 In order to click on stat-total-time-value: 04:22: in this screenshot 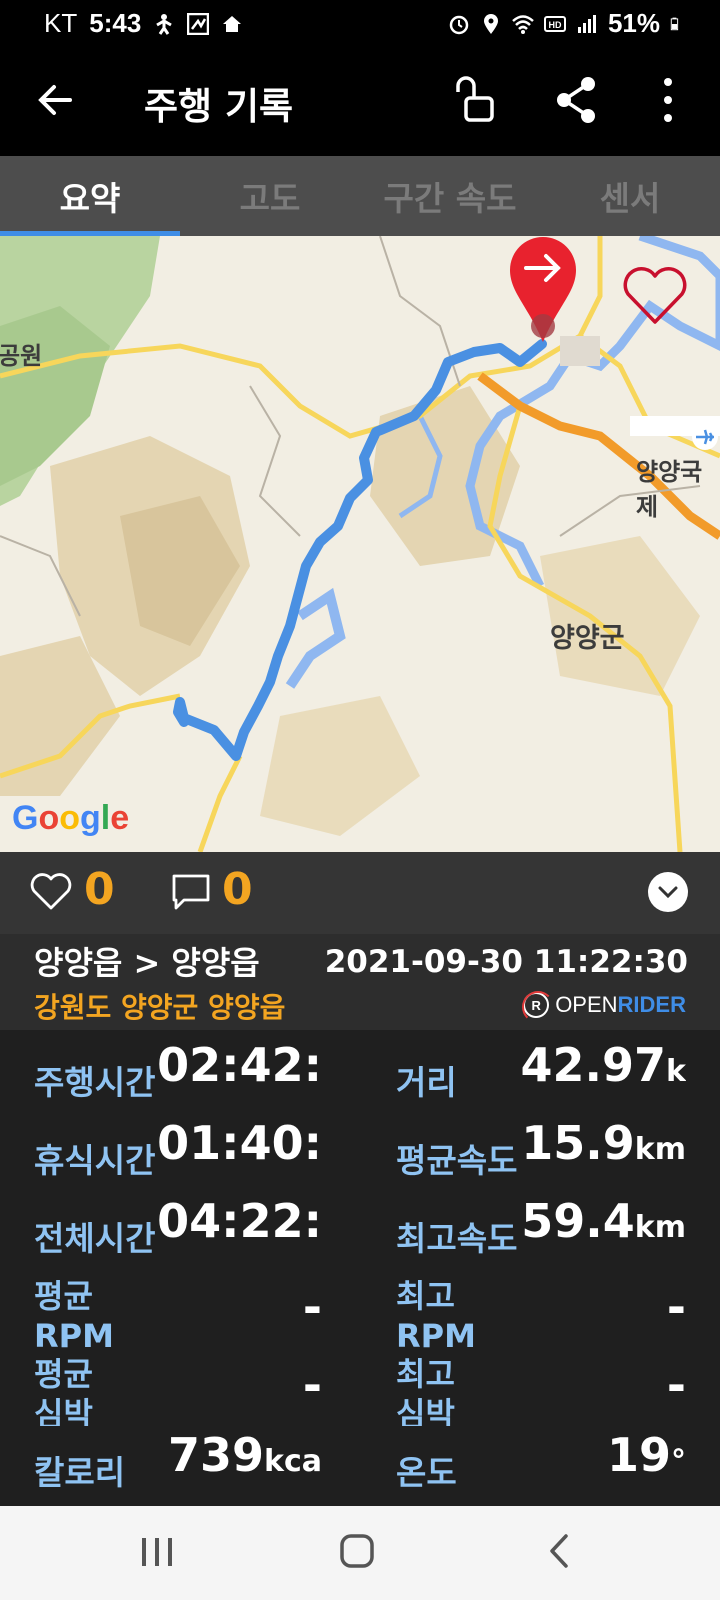, I will do `click(239, 1221)`.